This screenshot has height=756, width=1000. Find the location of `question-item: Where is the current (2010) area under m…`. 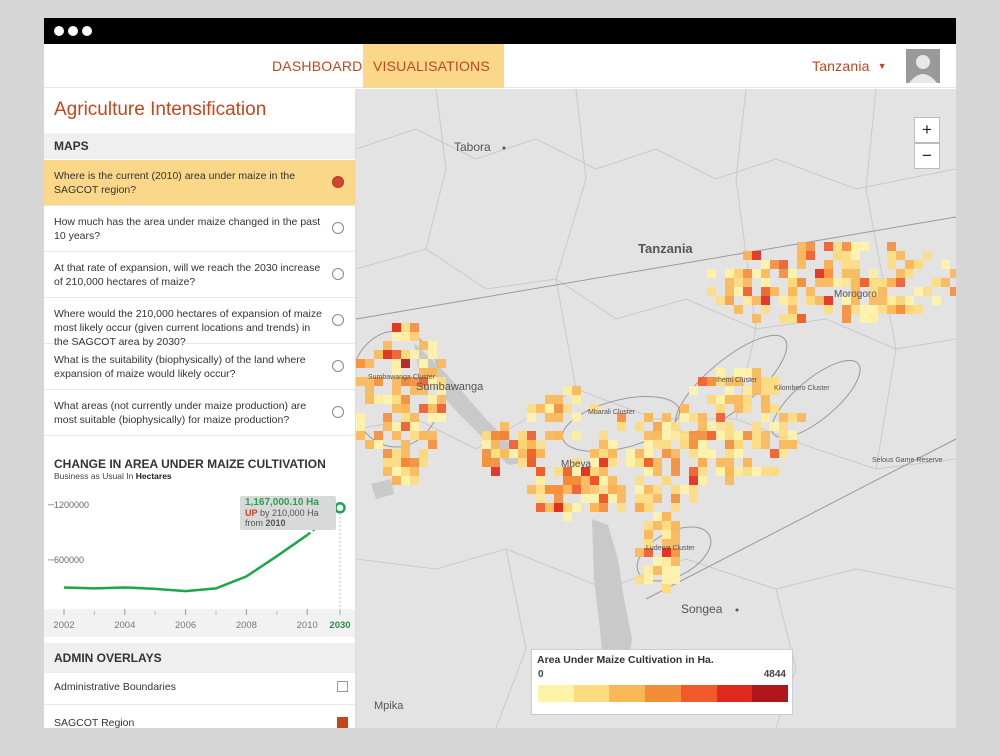

question-item: Where is the current (2010) area under m… is located at coordinates (199, 183).